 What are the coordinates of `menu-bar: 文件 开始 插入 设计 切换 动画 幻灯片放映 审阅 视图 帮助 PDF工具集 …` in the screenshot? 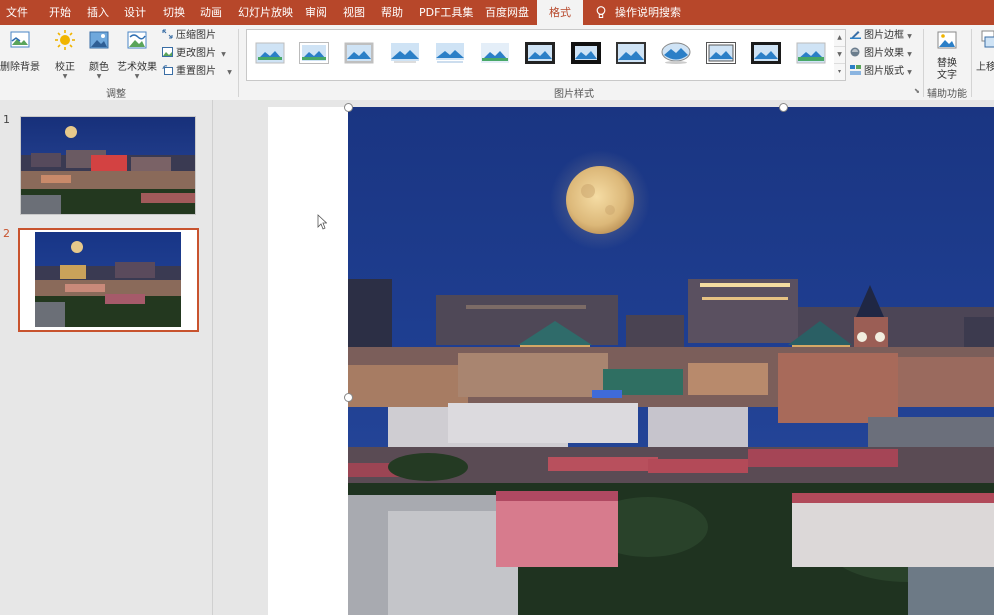 It's located at (497, 12).